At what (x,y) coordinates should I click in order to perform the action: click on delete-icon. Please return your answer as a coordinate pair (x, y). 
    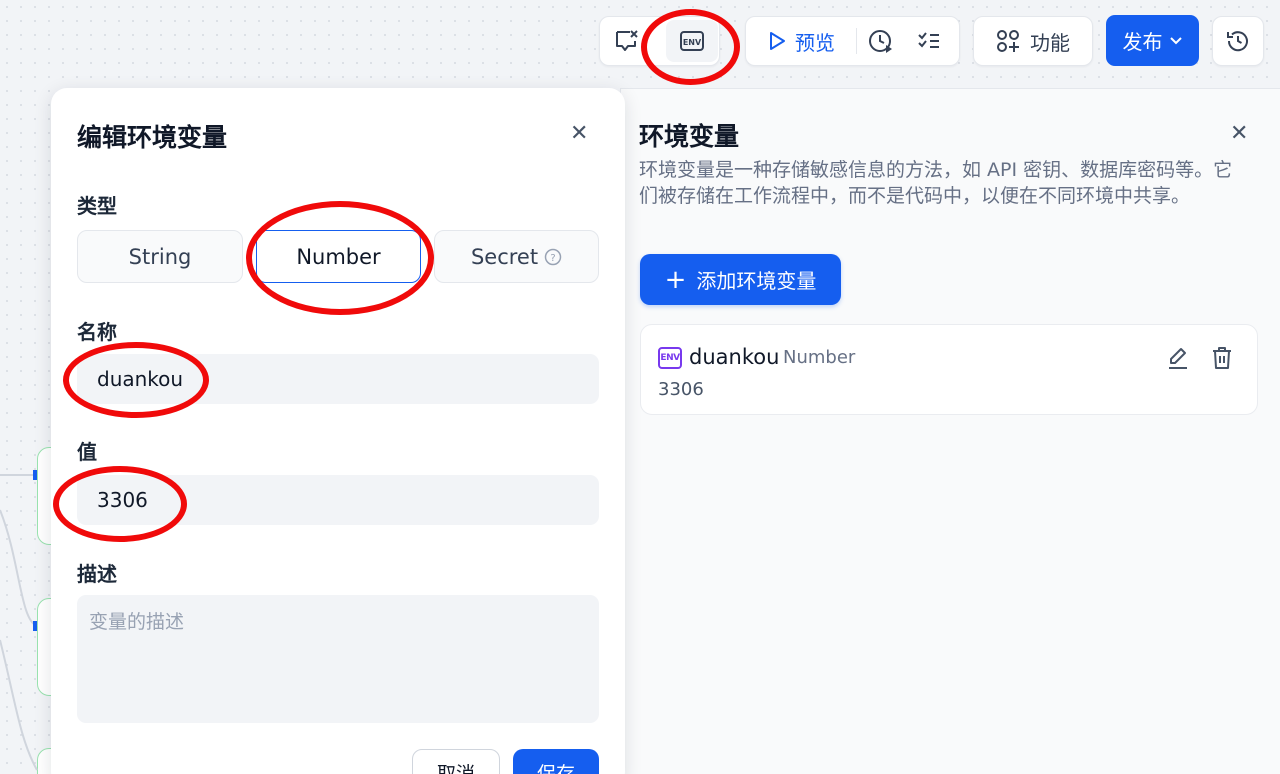
    Looking at the image, I should click on (1222, 358).